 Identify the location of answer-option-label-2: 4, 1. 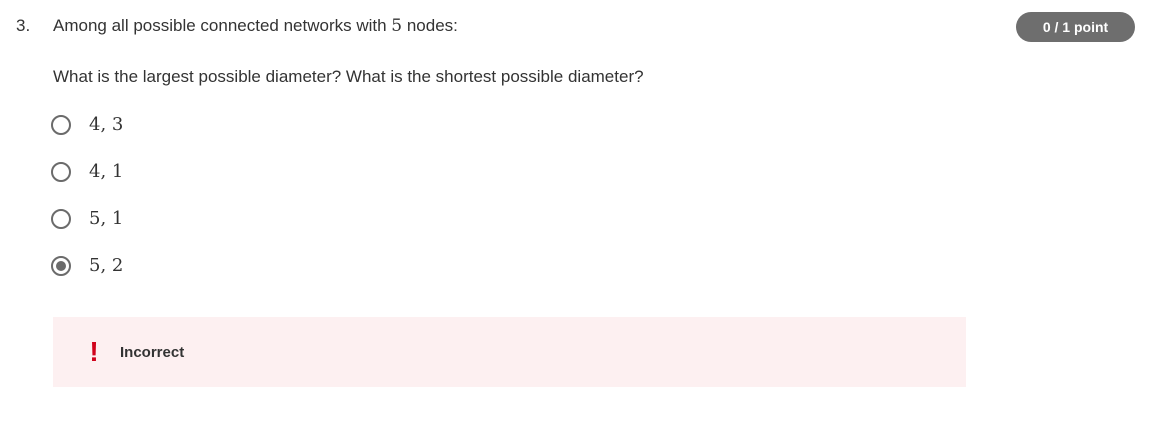
(106, 171).